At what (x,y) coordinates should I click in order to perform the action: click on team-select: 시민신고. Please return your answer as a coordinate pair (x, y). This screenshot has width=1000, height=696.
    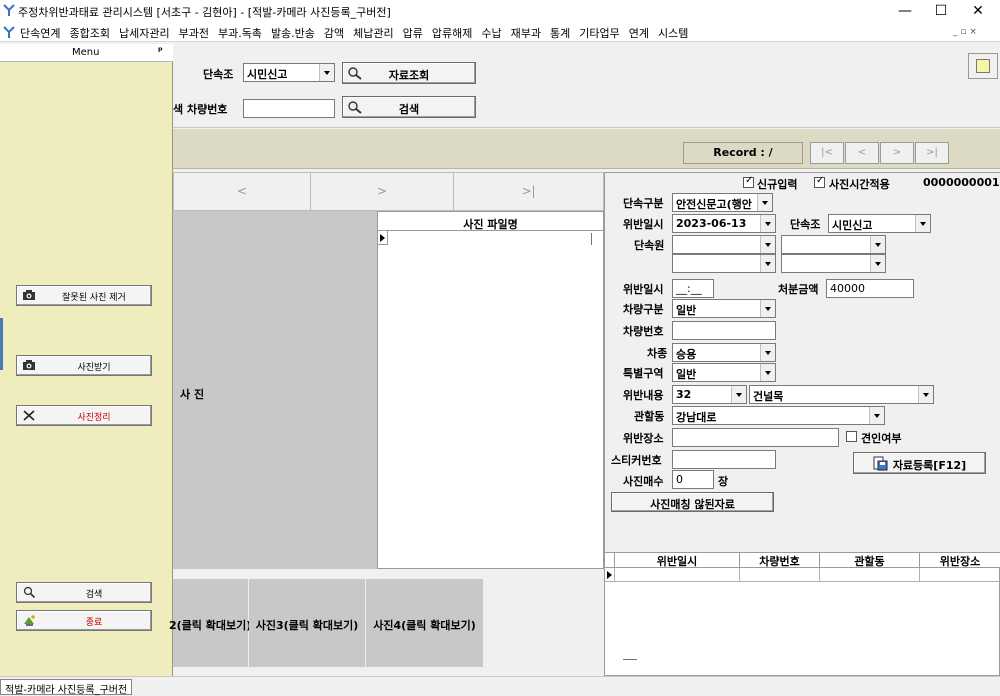
    Looking at the image, I should click on (879, 223).